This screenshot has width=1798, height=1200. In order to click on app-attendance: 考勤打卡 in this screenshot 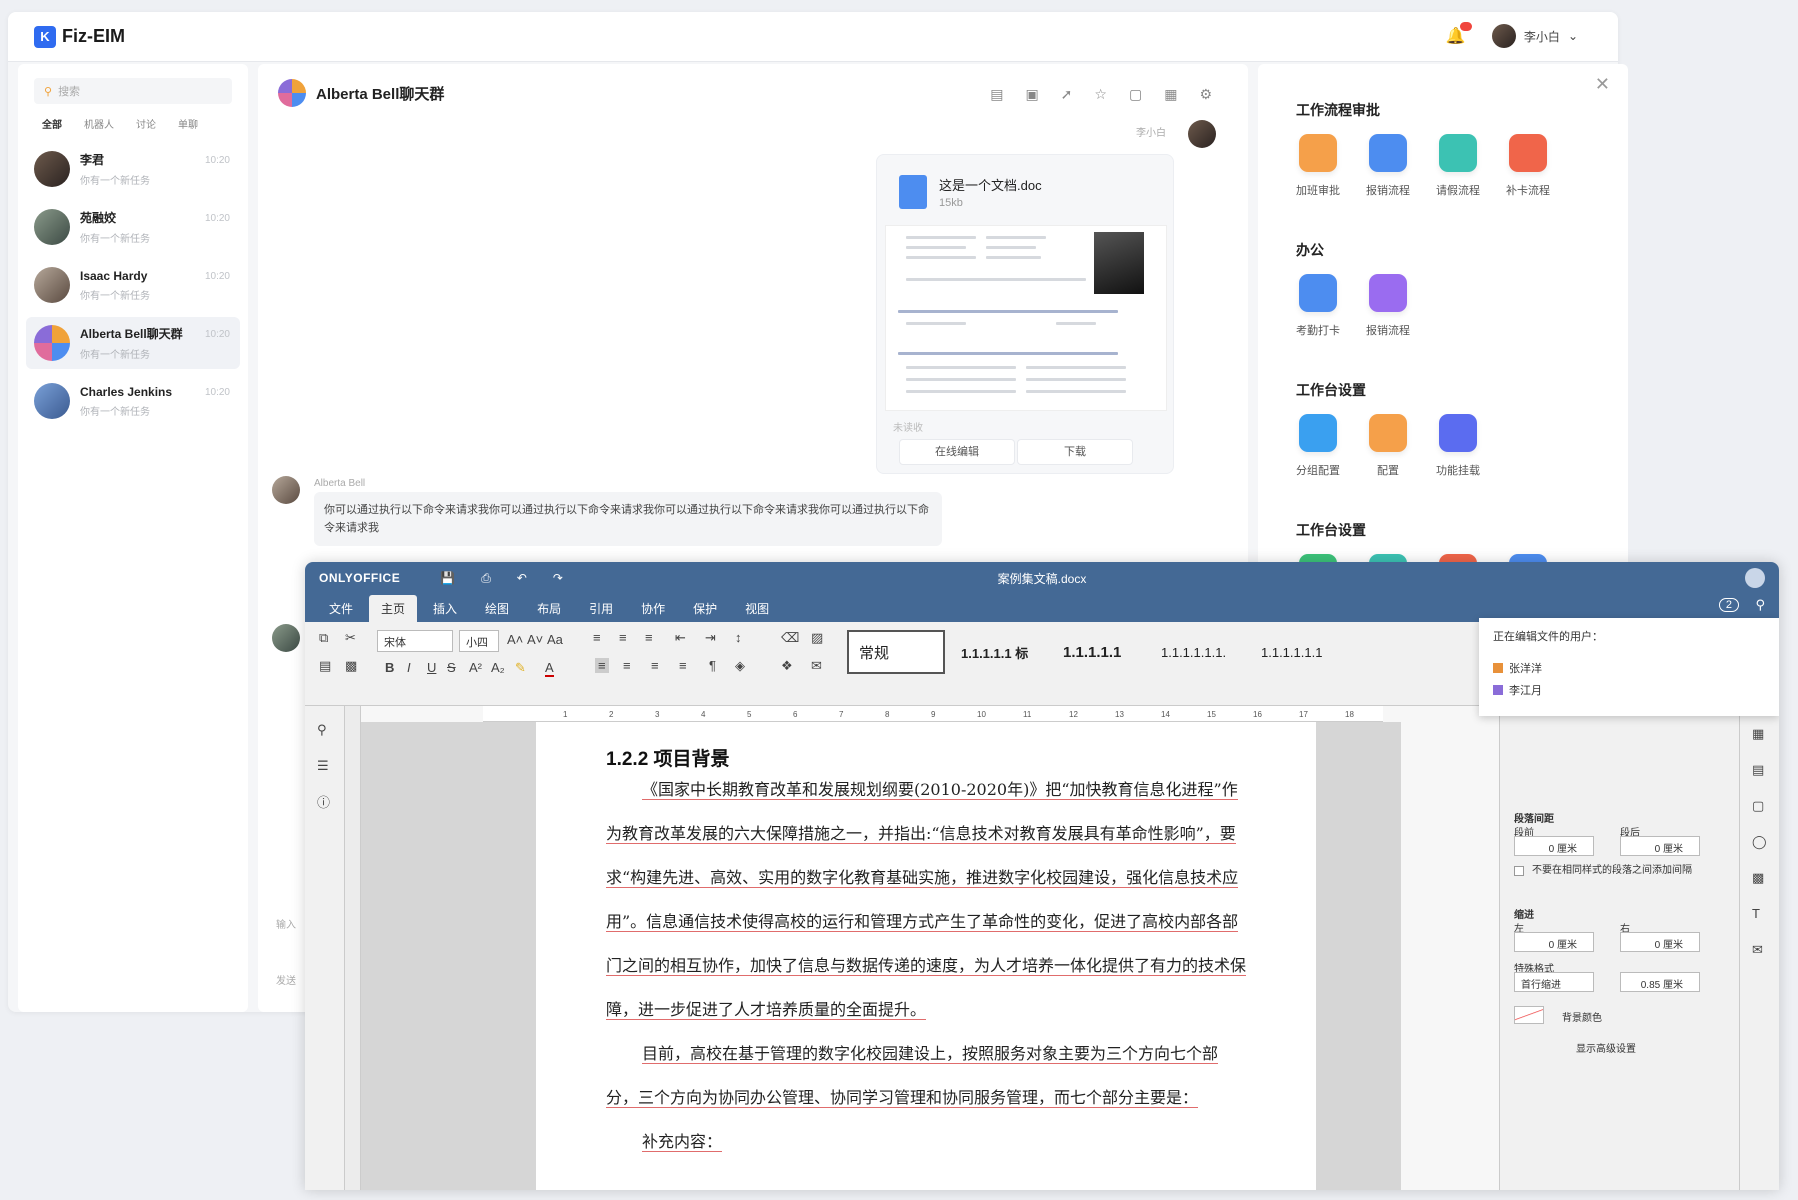, I will do `click(1318, 306)`.